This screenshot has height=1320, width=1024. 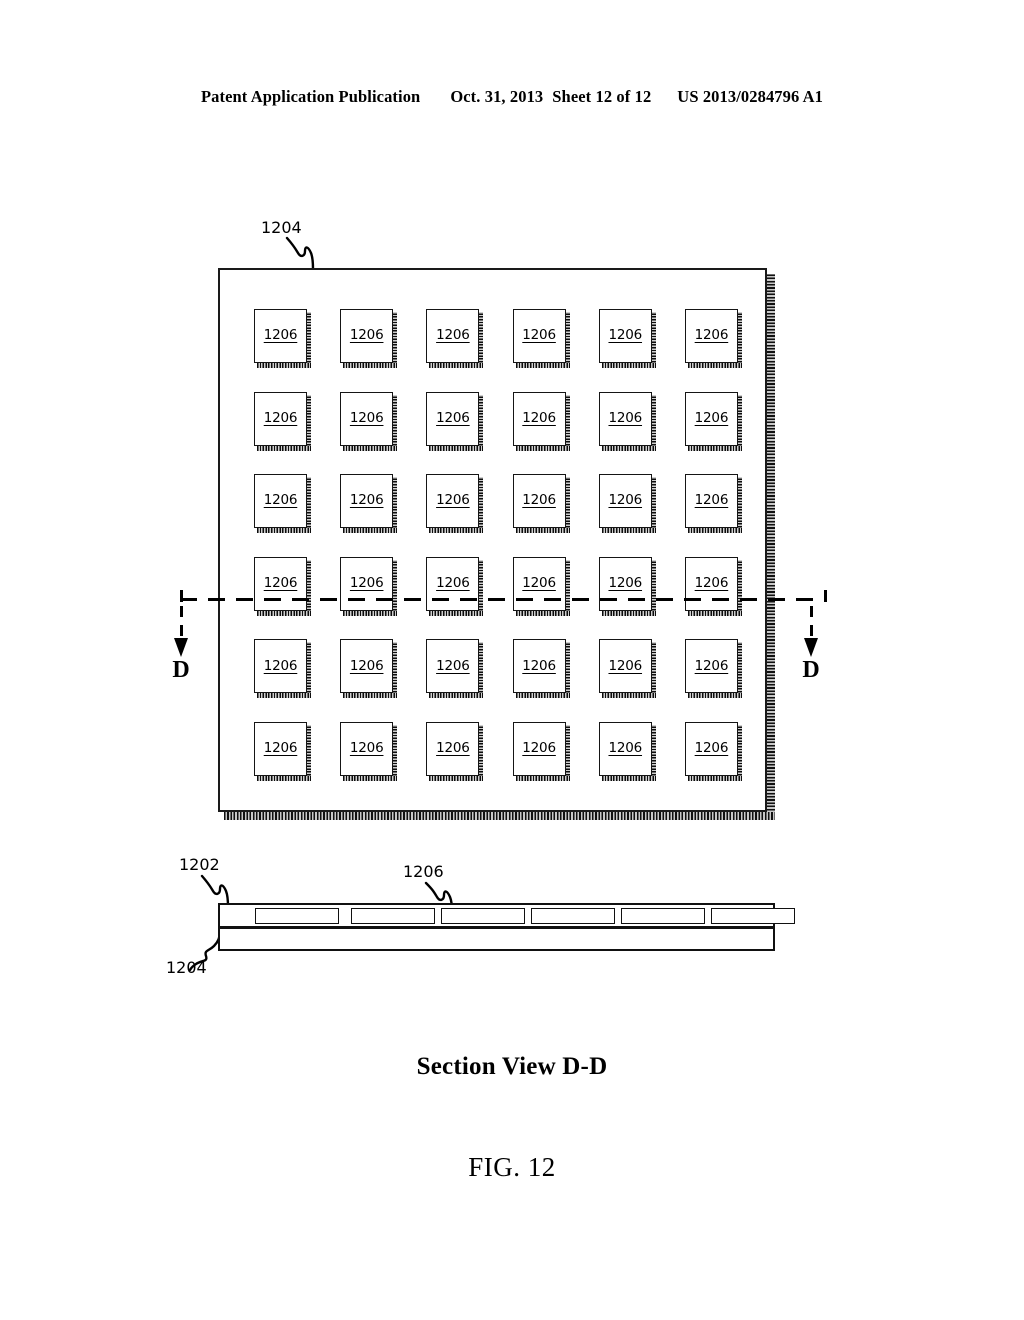 What do you see at coordinates (500, 599) in the screenshot?
I see `section-cut-line-dd` at bounding box center [500, 599].